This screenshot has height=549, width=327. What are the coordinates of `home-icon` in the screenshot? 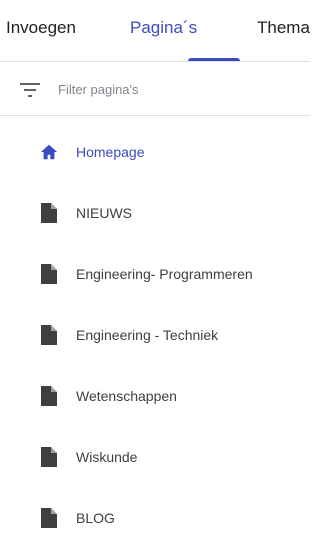 It's located at (49, 152).